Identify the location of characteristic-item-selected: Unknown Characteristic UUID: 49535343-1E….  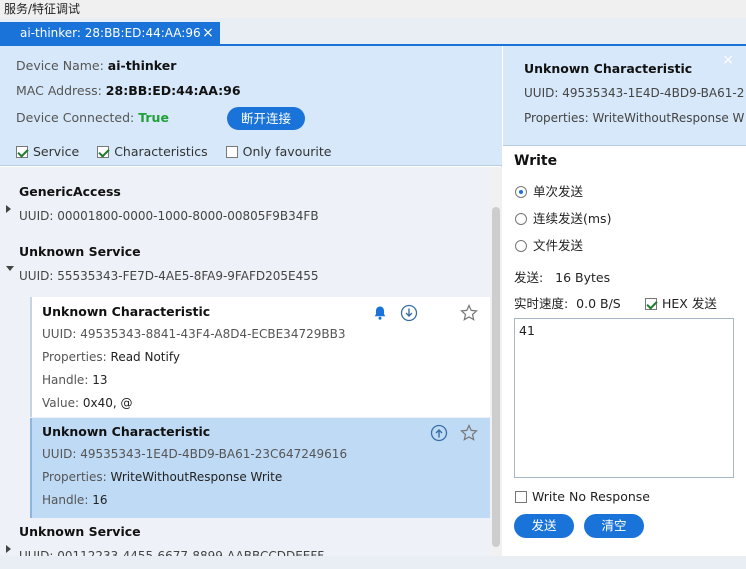
(260, 468).